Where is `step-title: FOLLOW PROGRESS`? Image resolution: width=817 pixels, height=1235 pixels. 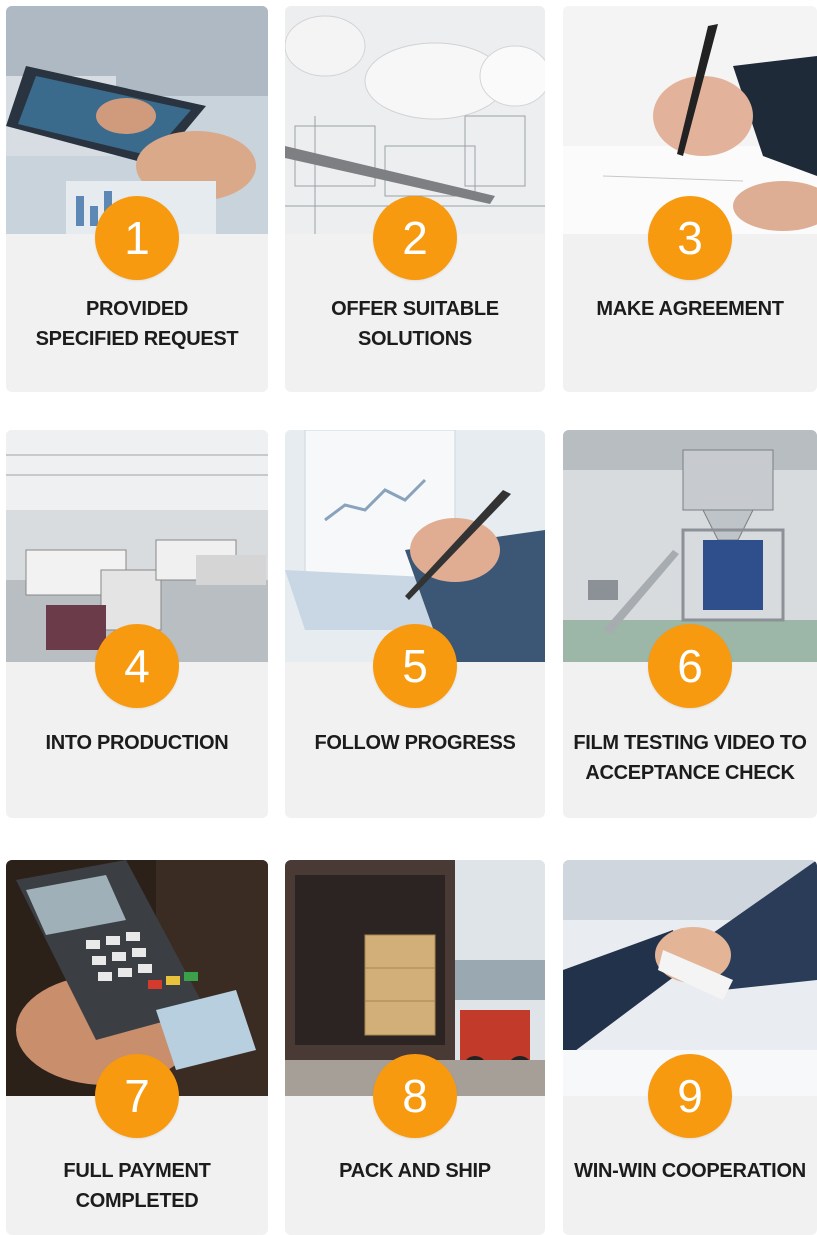 step-title: FOLLOW PROGRESS is located at coordinates (415, 743).